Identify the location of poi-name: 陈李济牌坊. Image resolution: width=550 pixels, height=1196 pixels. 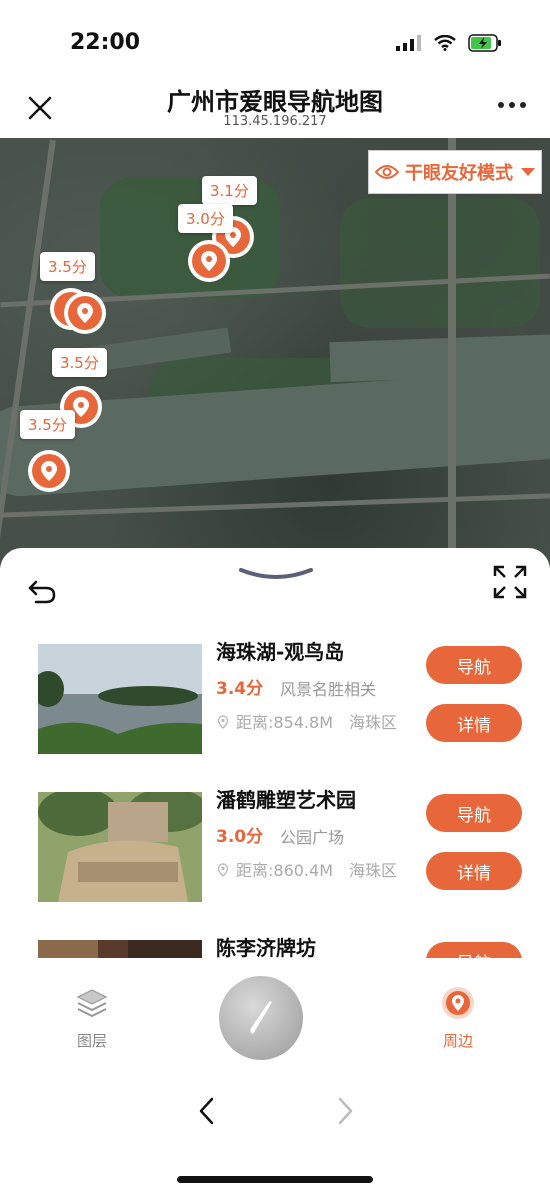
(266, 947).